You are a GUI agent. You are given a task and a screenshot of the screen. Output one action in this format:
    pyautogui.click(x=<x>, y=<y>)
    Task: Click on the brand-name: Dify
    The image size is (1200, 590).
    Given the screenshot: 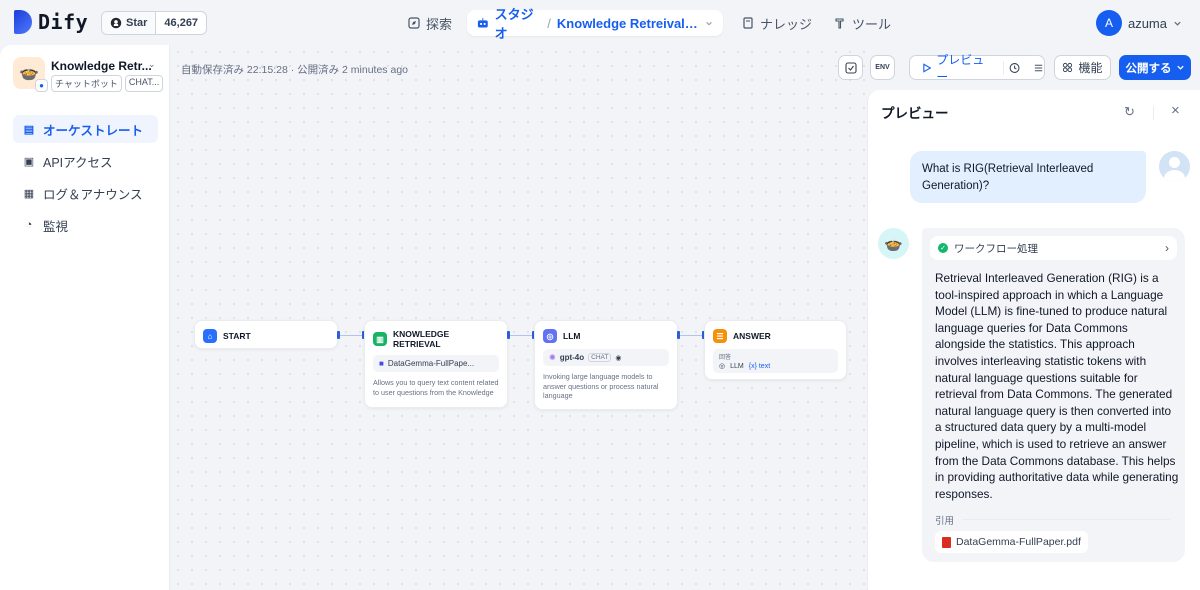 What is the action you would take?
    pyautogui.click(x=63, y=22)
    